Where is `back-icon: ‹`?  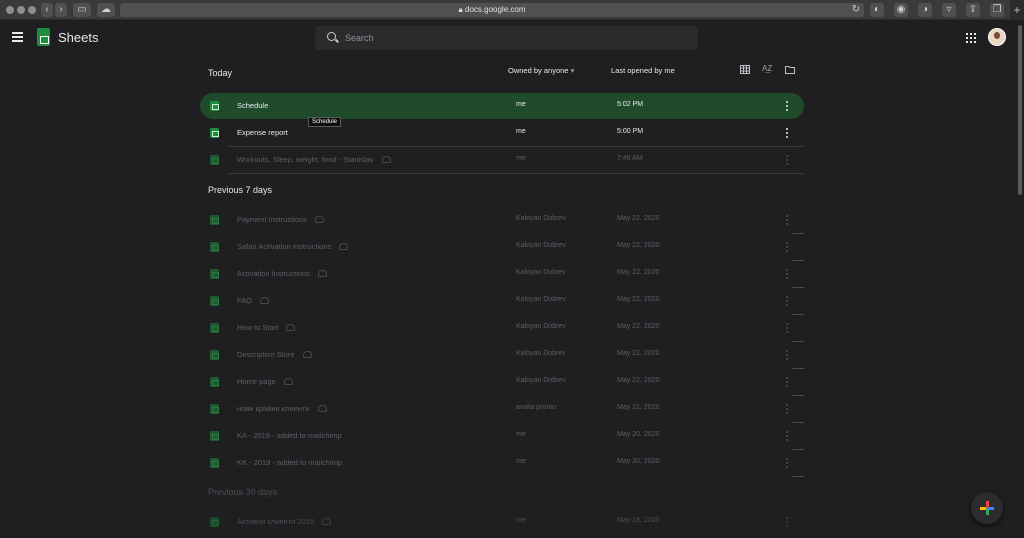 back-icon: ‹ is located at coordinates (47, 10).